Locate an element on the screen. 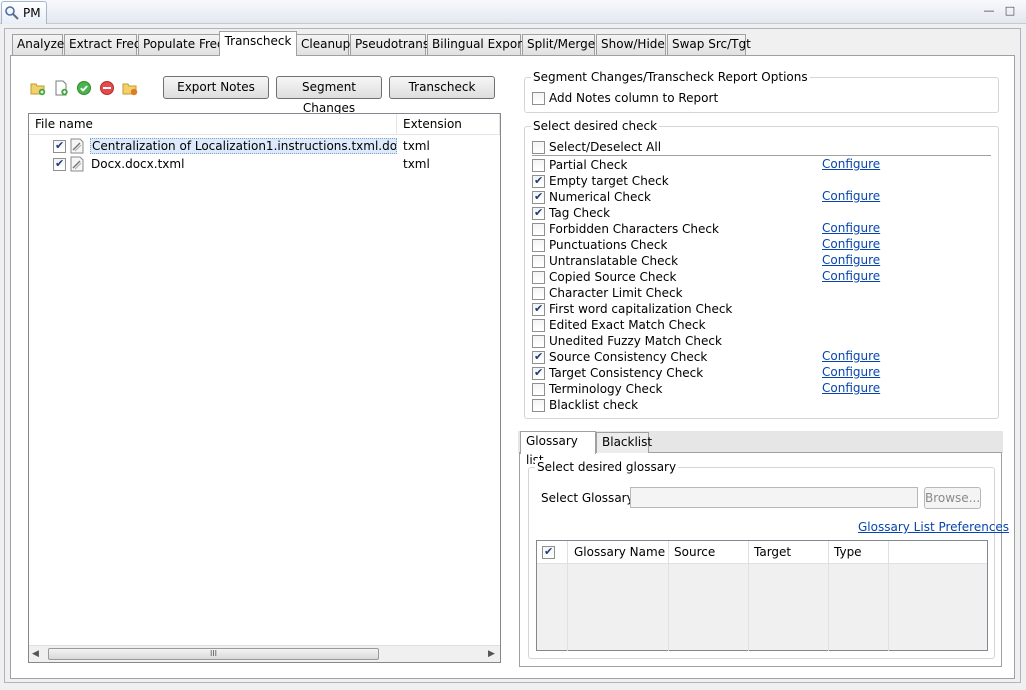  check-character-limit: Character Limit Check is located at coordinates (607, 293).